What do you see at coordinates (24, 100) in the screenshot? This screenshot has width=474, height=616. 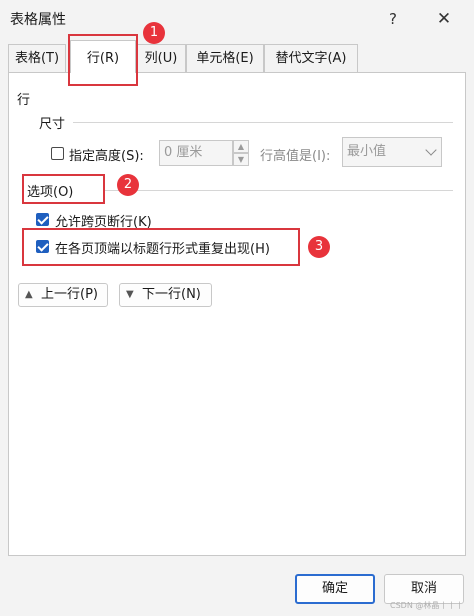 I see `row-section-label: 行` at bounding box center [24, 100].